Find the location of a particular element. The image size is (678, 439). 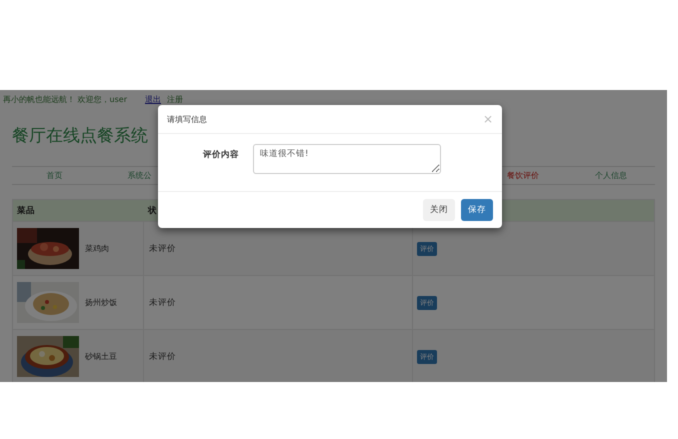

nav-item: 首页 is located at coordinates (54, 175).